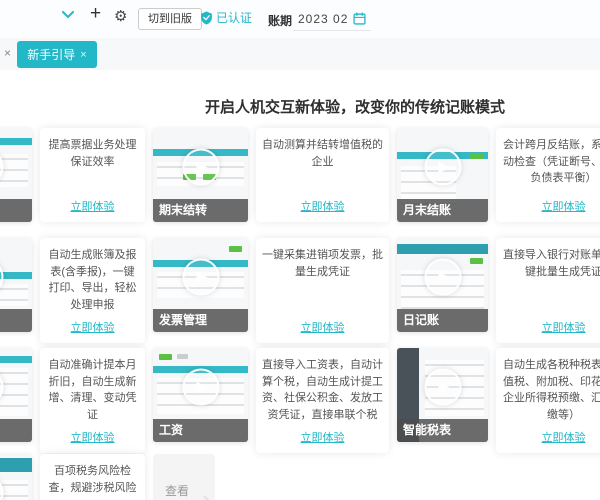  I want to click on page-title: 开启人机交互新体验，改变你的传统记账模式, so click(355, 107).